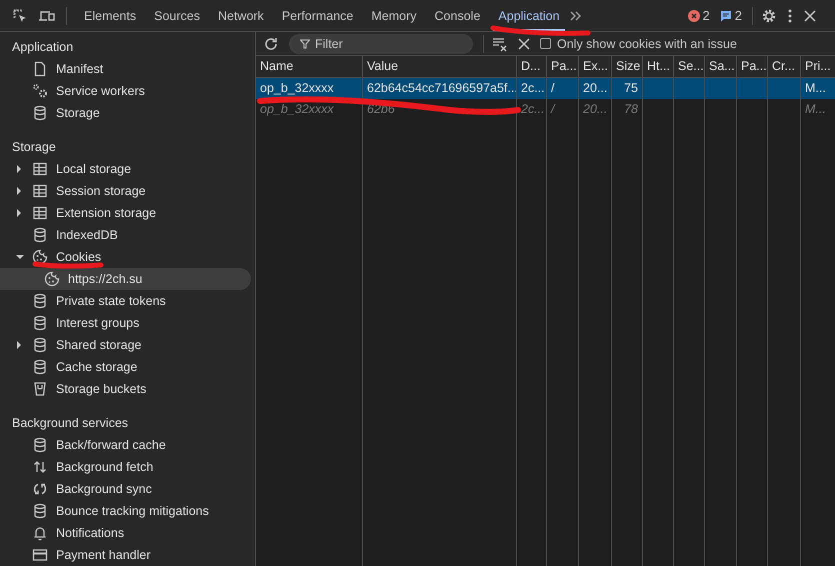 This screenshot has width=835, height=566. Describe the element at coordinates (769, 16) in the screenshot. I see `settings-icon` at that location.